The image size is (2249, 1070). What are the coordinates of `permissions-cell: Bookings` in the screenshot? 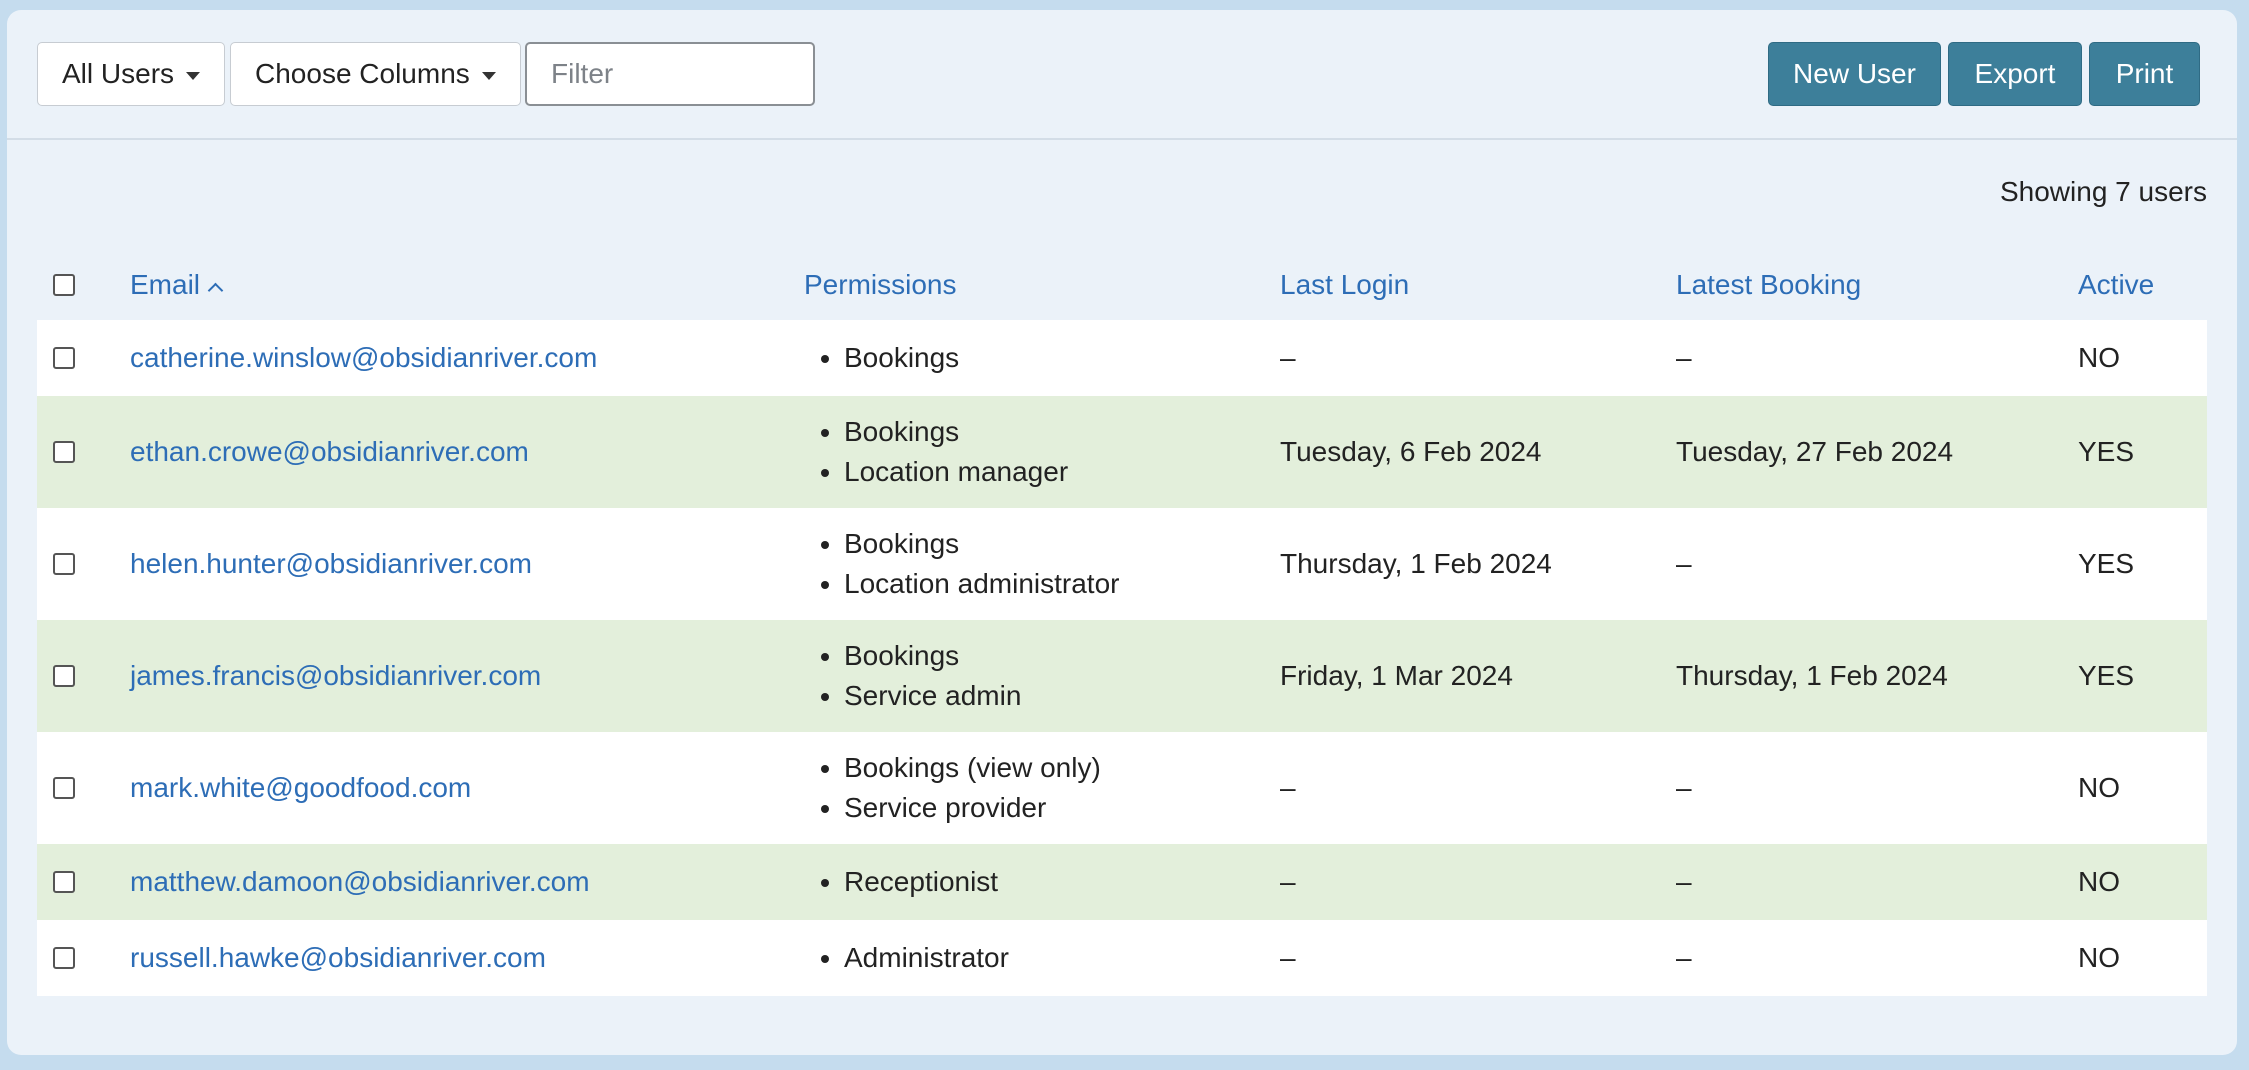 It's located at (1042, 358).